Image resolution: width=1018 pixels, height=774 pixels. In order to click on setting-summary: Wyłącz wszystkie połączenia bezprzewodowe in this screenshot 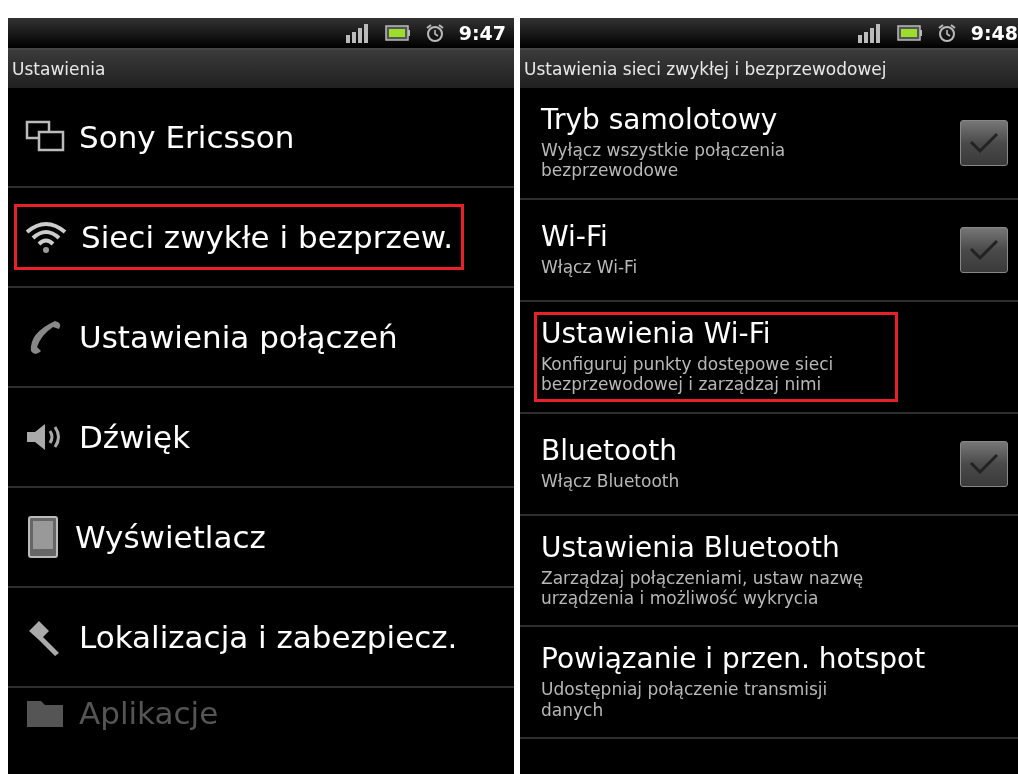, I will do `click(664, 160)`.